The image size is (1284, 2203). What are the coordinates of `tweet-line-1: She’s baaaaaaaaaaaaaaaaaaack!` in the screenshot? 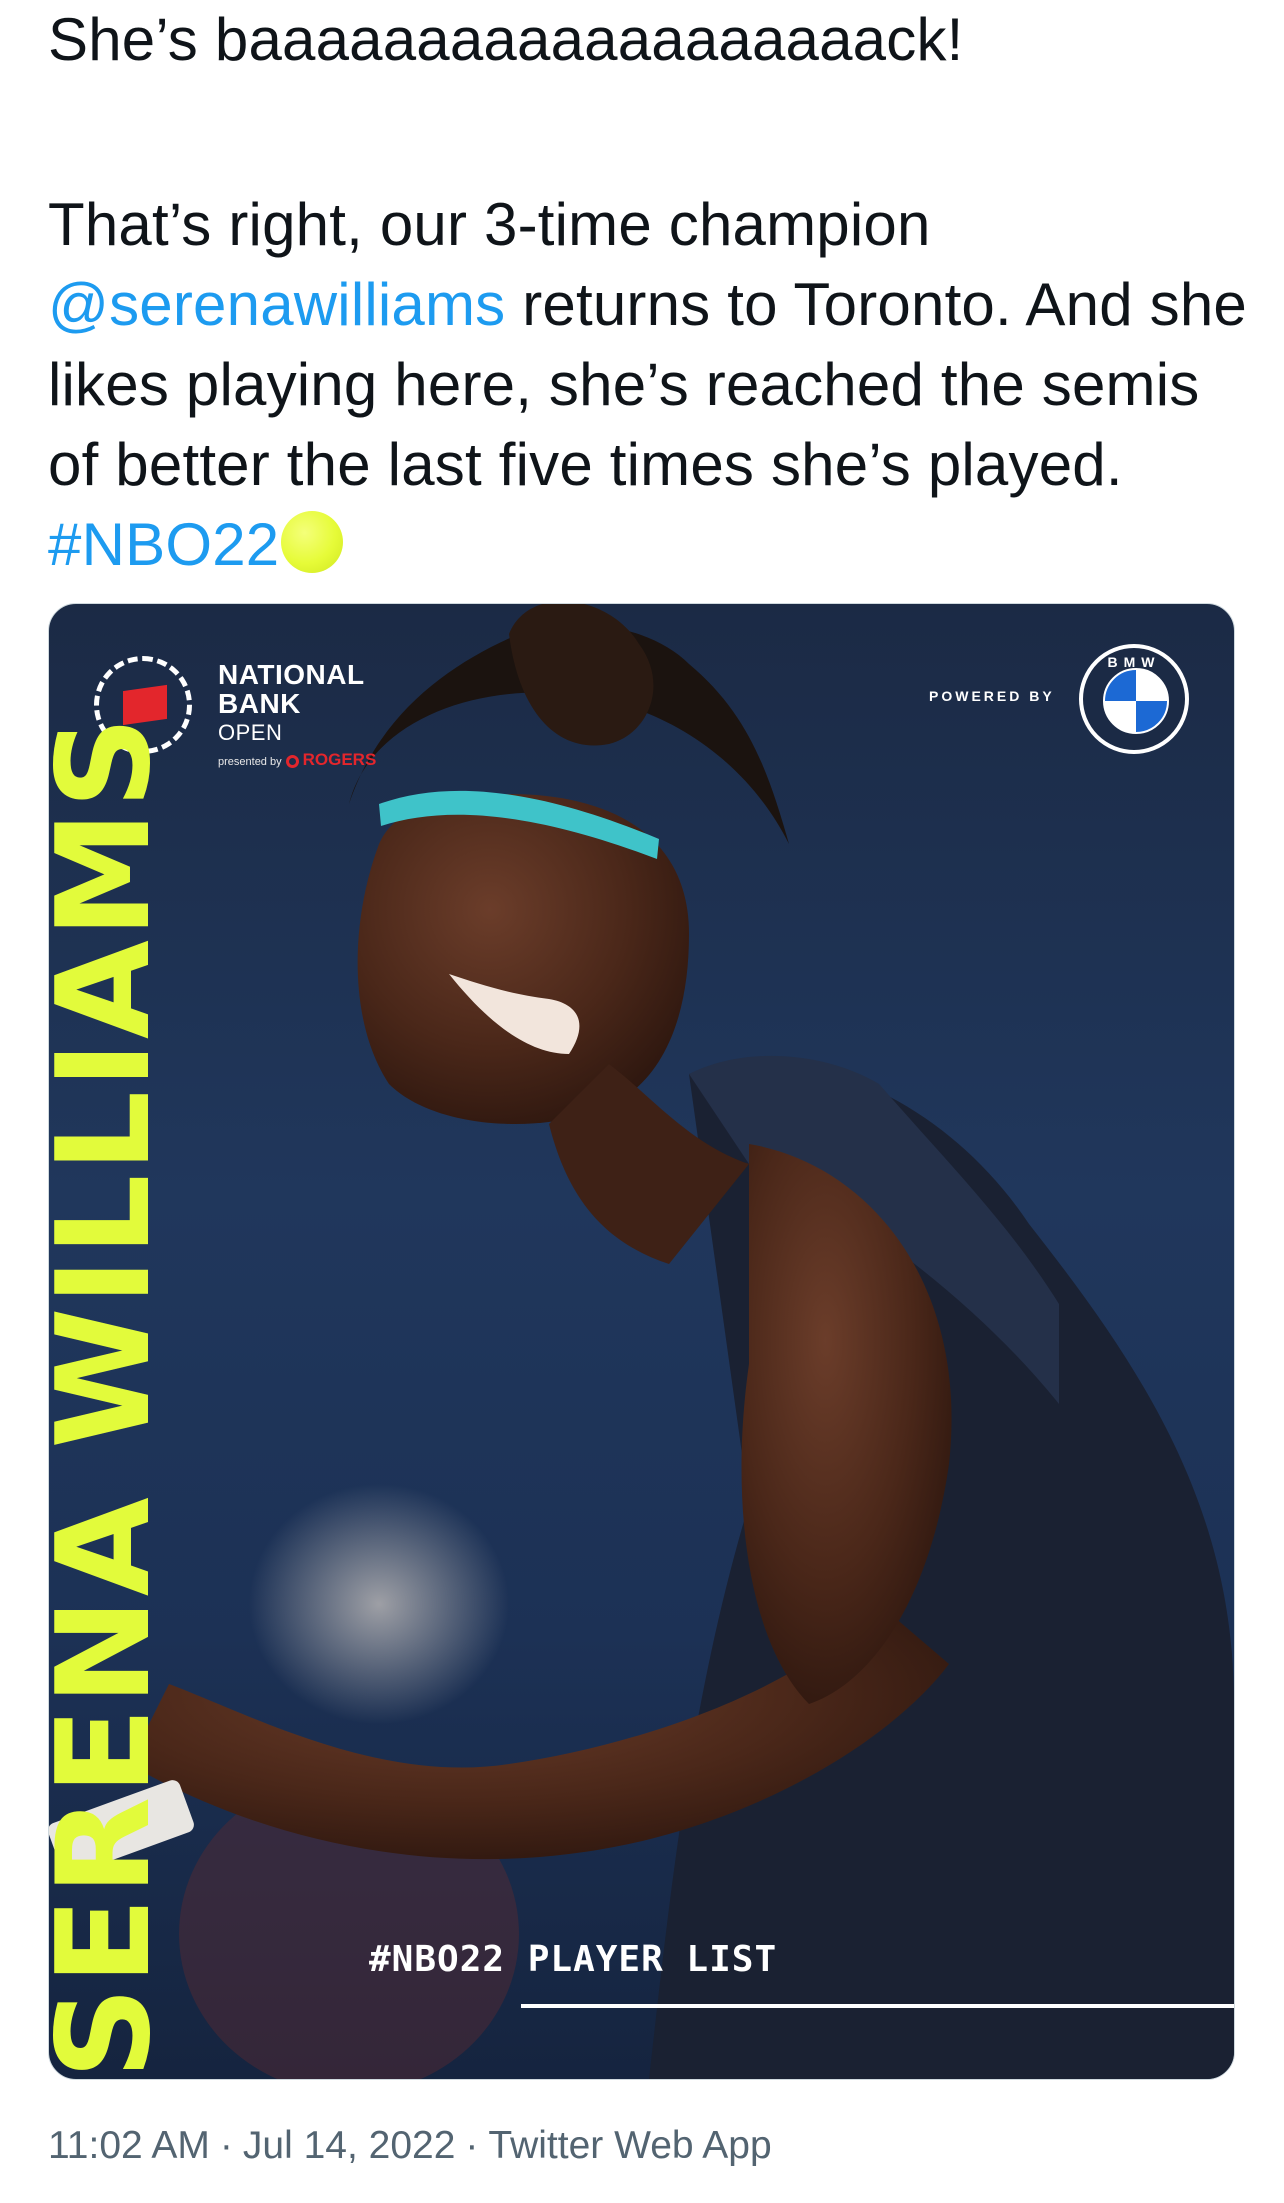 It's located at (506, 39).